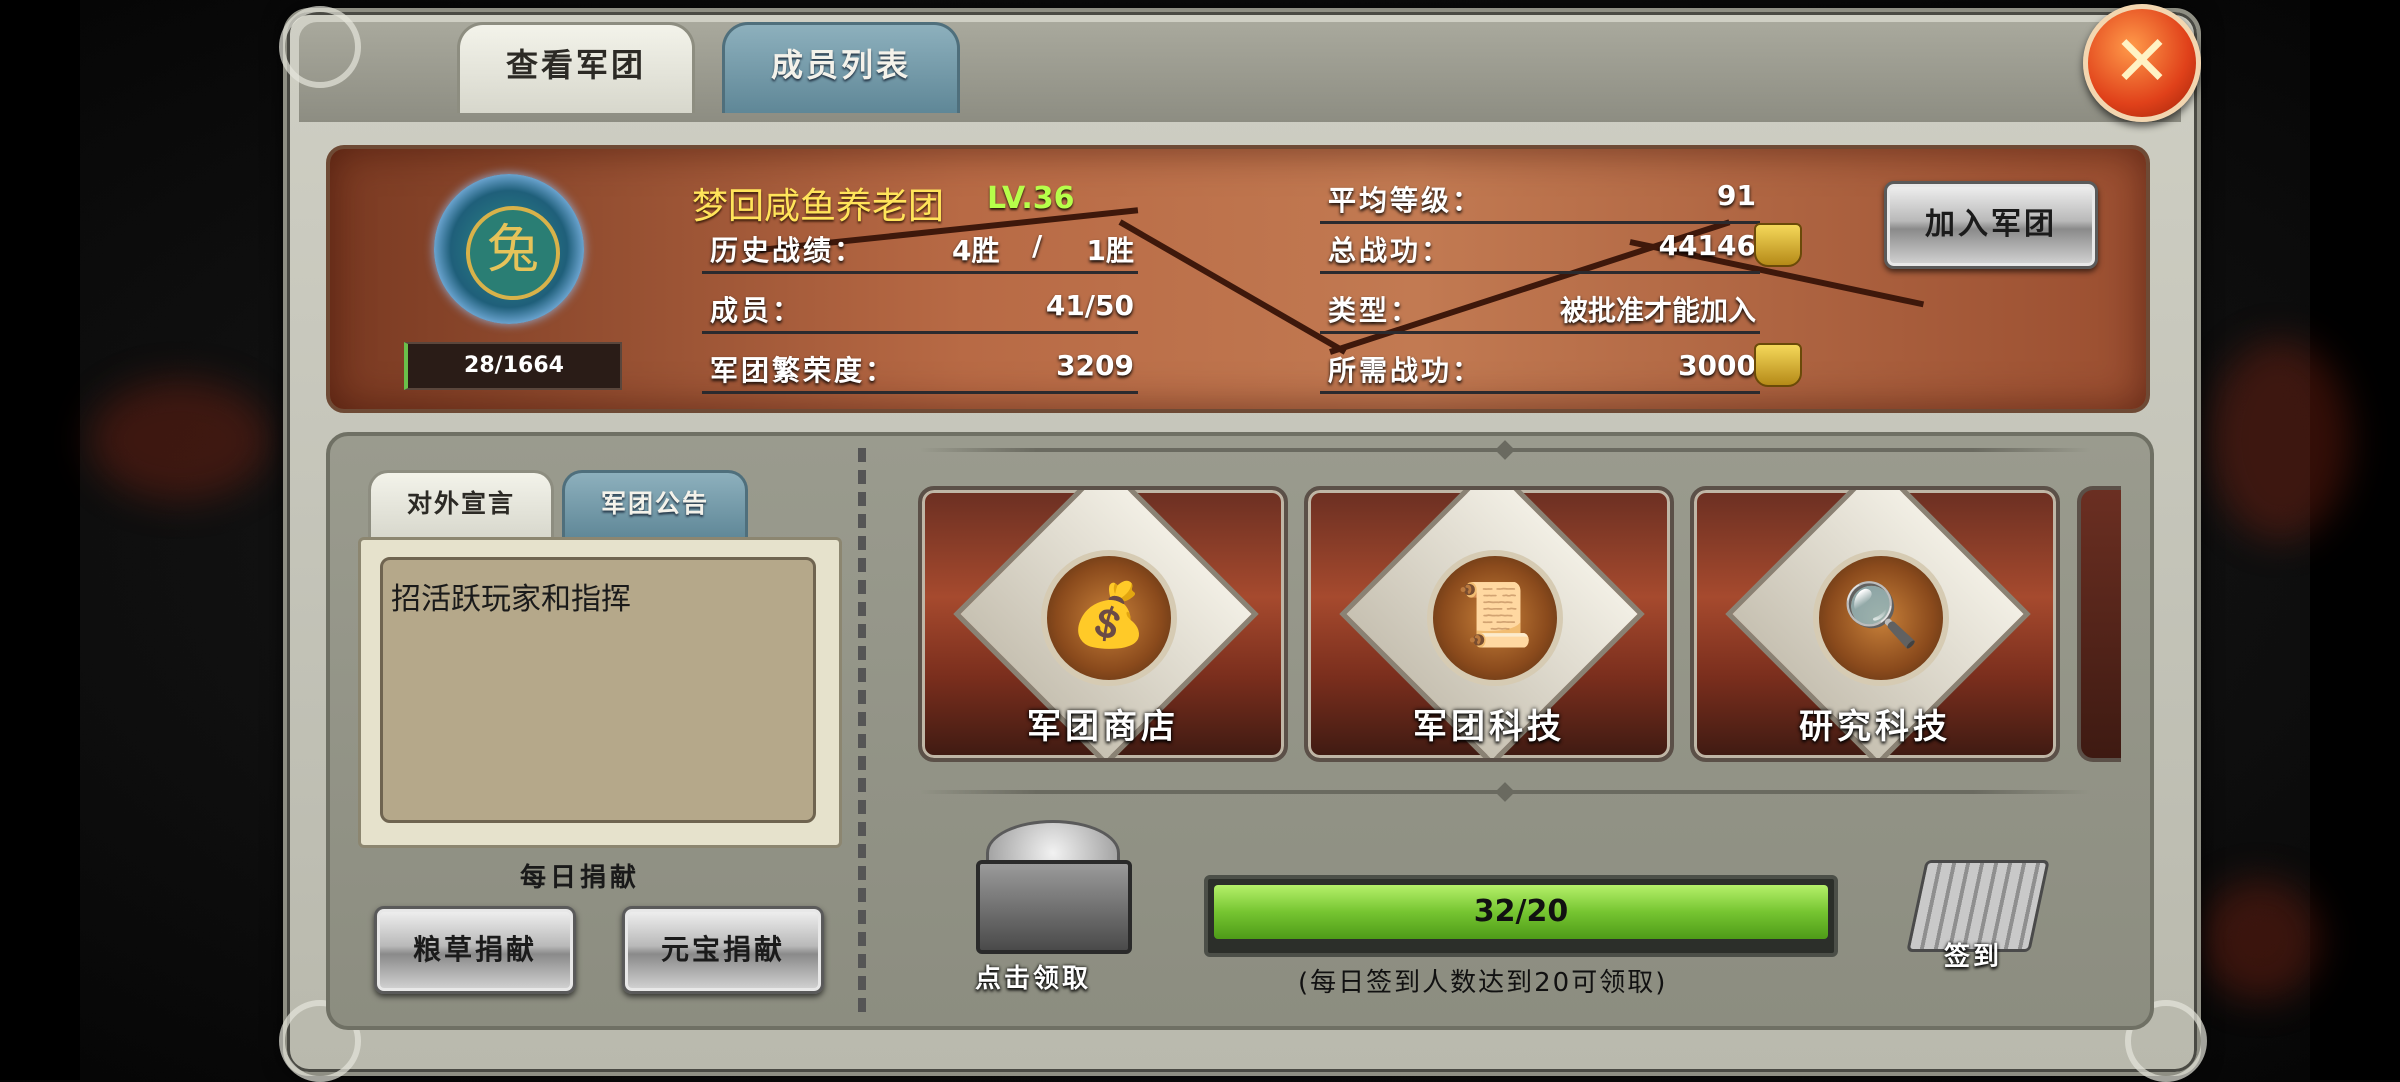  I want to click on join-guild-button: 加入军团, so click(1991, 225).